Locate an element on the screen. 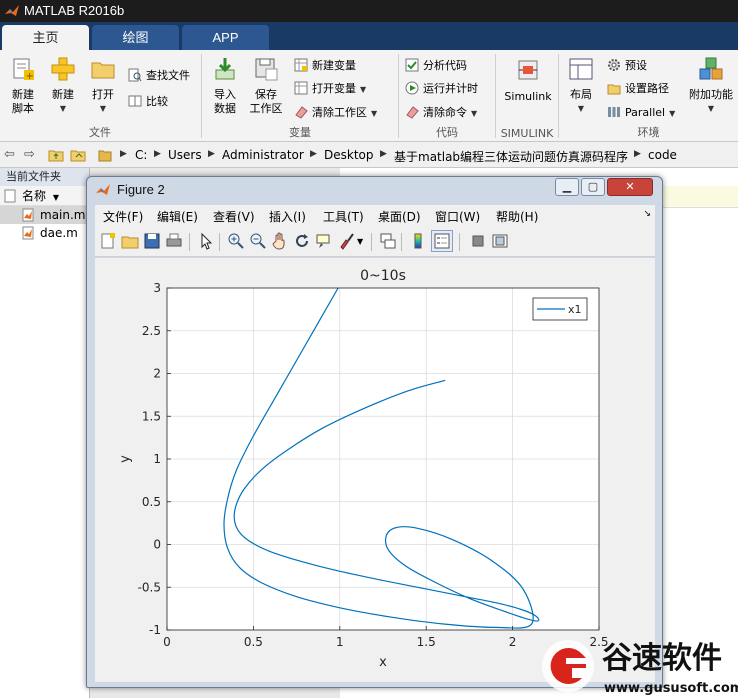  open-icon is located at coordinates (130, 241).